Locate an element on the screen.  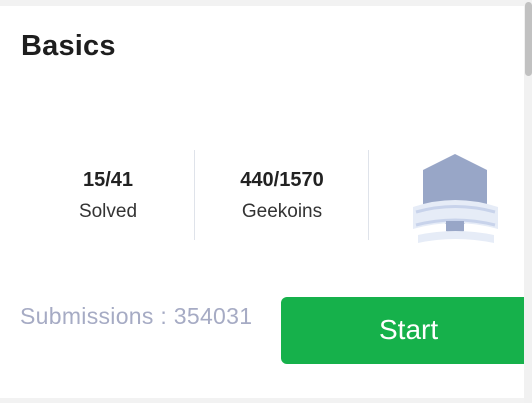
solved-label: Solved is located at coordinates (108, 211).